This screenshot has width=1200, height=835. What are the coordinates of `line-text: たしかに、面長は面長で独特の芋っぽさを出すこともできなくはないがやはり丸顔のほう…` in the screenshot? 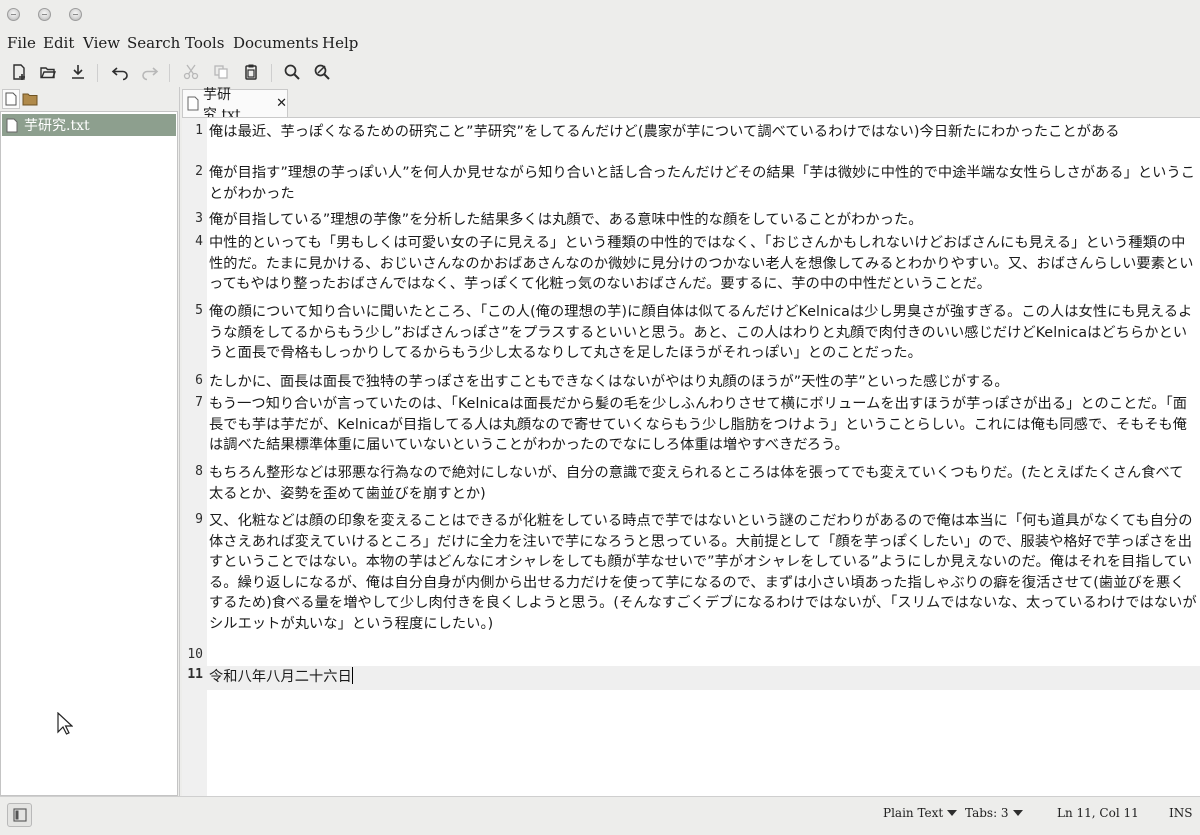 It's located at (609, 382).